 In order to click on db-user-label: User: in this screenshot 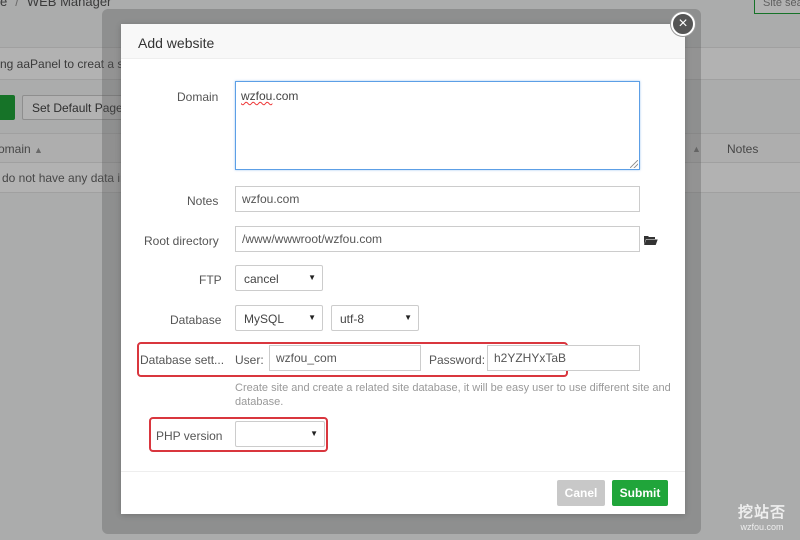, I will do `click(249, 360)`.